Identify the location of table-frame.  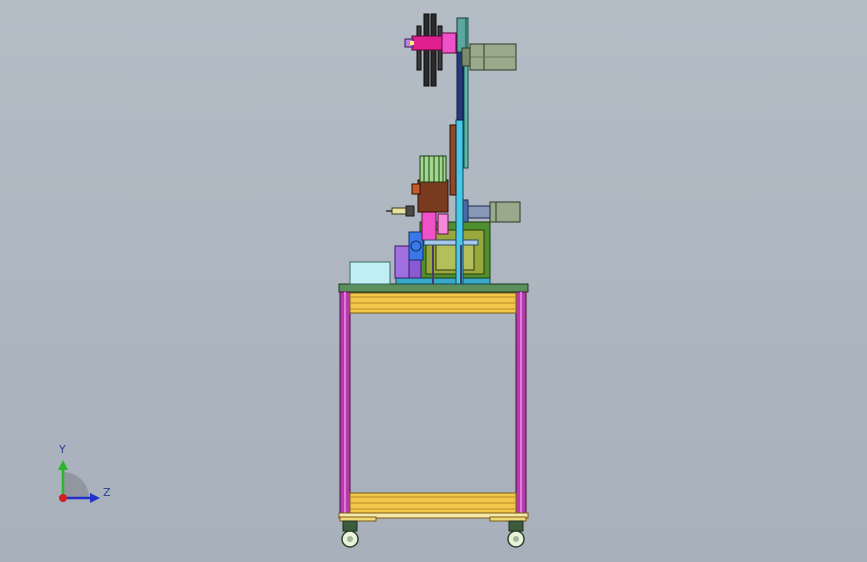
(433, 415).